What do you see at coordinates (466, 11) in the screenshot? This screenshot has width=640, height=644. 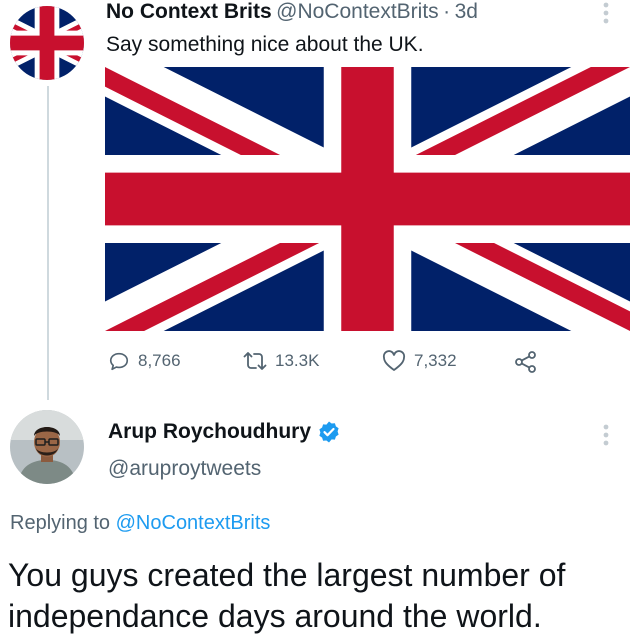 I see `tweet1-timestamp: 3d` at bounding box center [466, 11].